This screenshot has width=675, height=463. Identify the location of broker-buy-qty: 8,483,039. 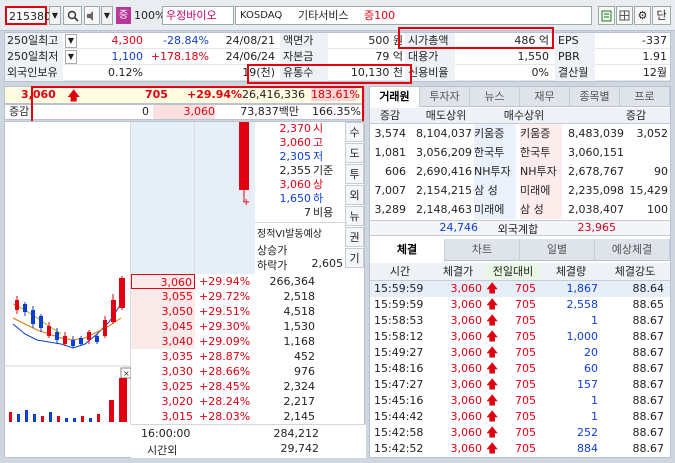
(596, 133).